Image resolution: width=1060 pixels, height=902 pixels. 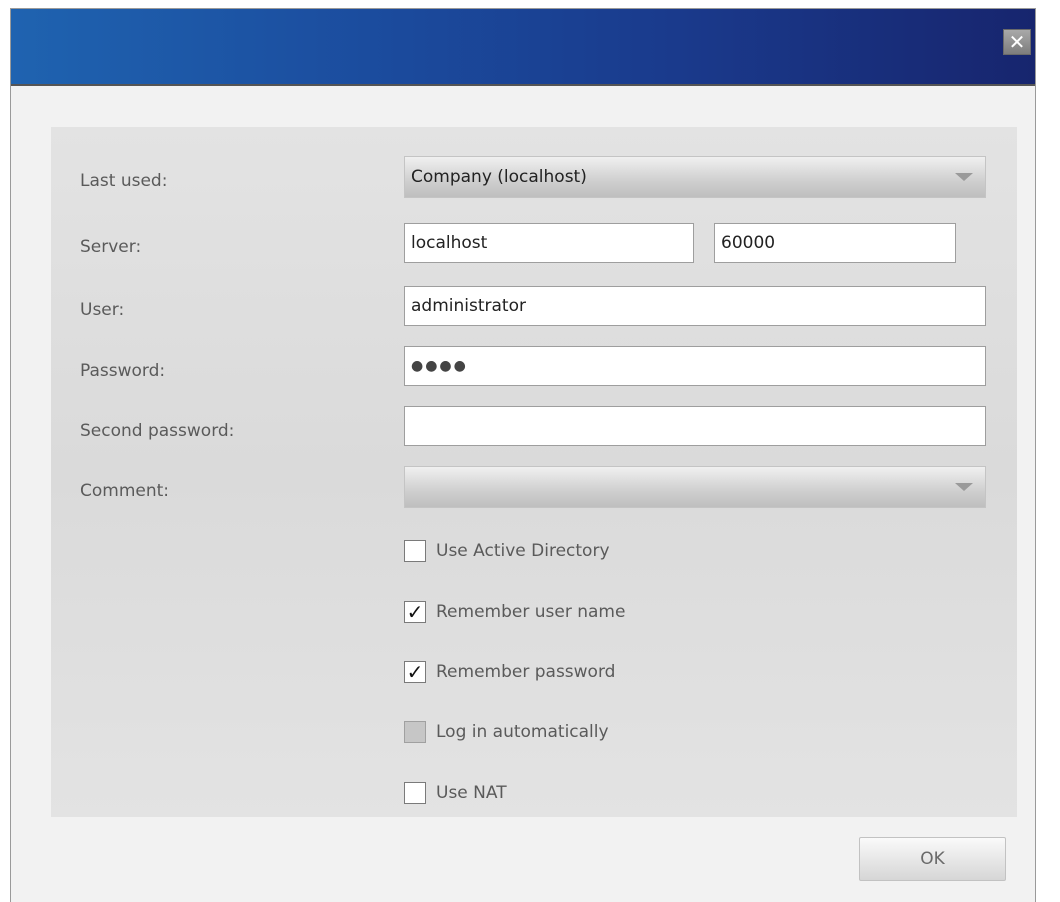 I want to click on remember-user-name-checkbox: ✓, so click(x=415, y=612).